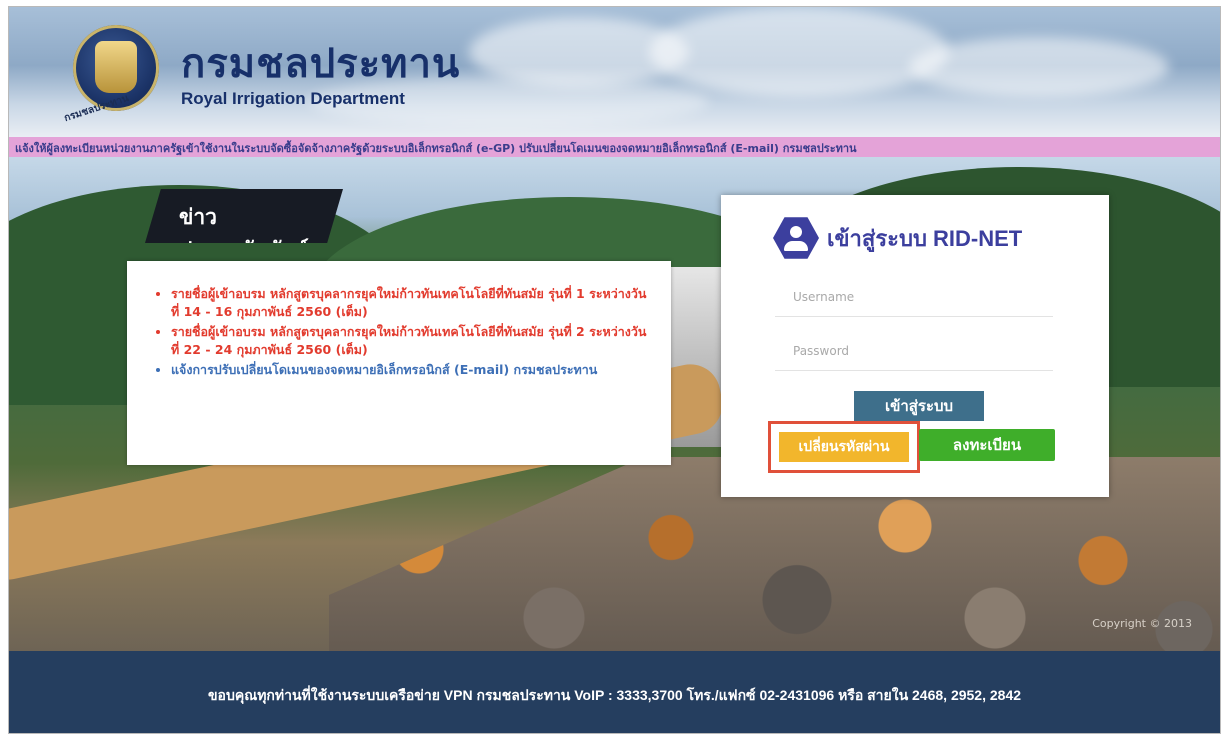 The width and height of the screenshot is (1227, 738). Describe the element at coordinates (321, 64) in the screenshot. I see `department-name-thai: กรมชลประทาน` at that location.